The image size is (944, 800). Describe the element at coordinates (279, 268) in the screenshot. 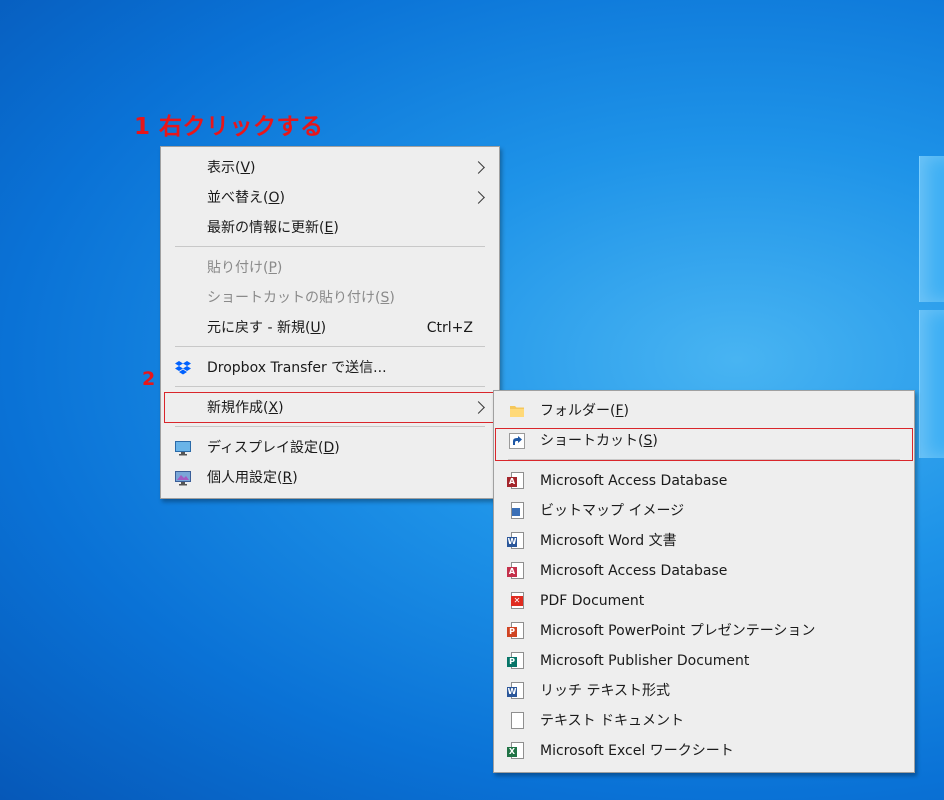

I see `menu-item-paste-end: )` at that location.